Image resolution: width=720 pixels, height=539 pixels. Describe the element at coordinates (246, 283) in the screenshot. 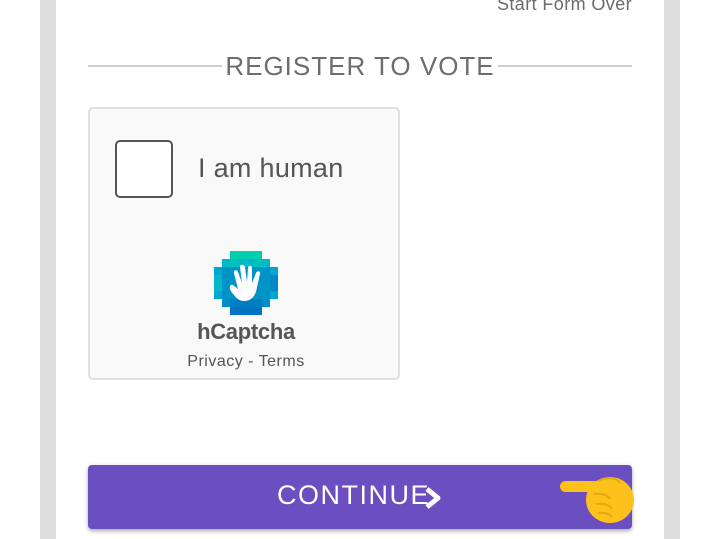

I see `hcaptcha-logo-icon` at that location.